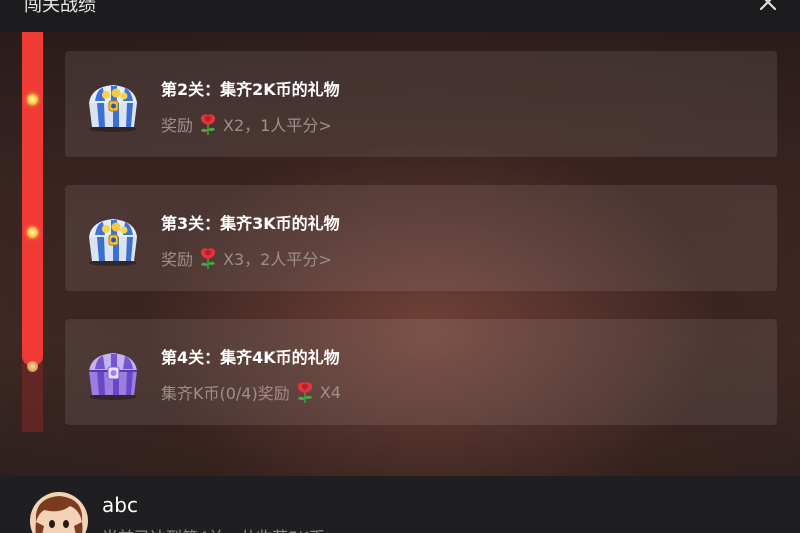  What do you see at coordinates (213, 528) in the screenshot?
I see `achievement-status: 当前已达到第4关，共收获5K币` at bounding box center [213, 528].